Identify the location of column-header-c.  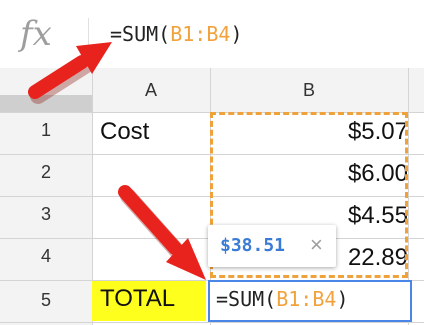
(416, 90).